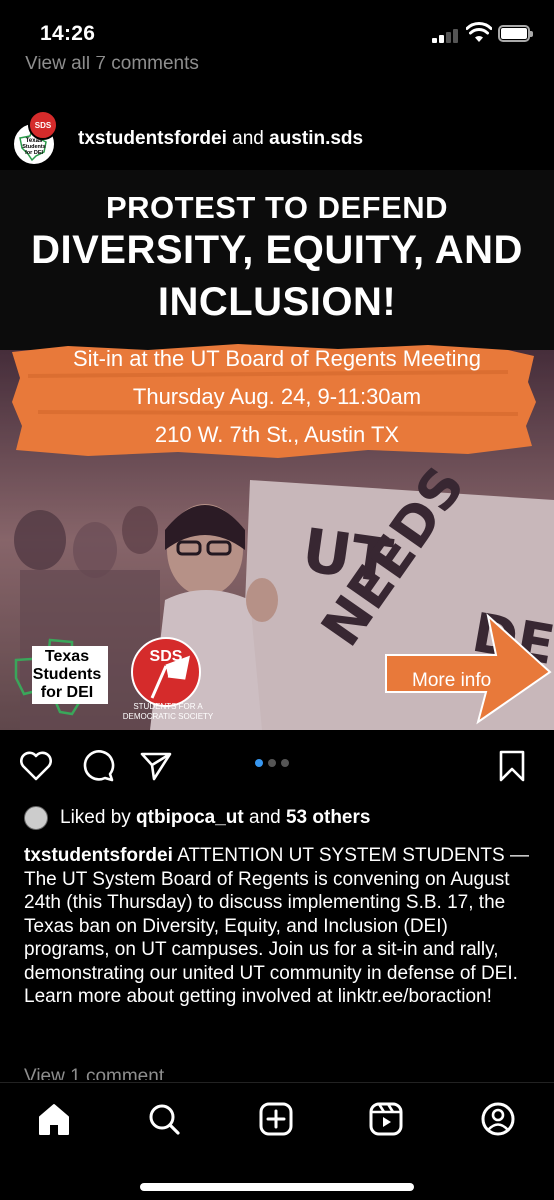 The image size is (554, 1200). What do you see at coordinates (276, 1119) in the screenshot?
I see `create-icon` at bounding box center [276, 1119].